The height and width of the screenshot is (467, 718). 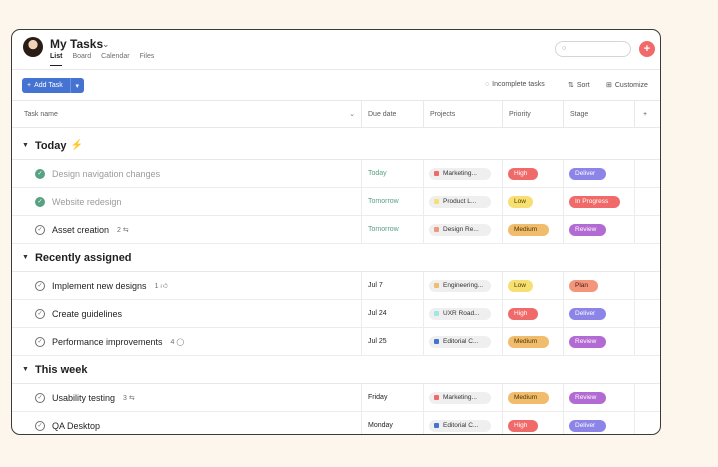 What do you see at coordinates (77, 44) in the screenshot?
I see `page-title: My Tasks` at bounding box center [77, 44].